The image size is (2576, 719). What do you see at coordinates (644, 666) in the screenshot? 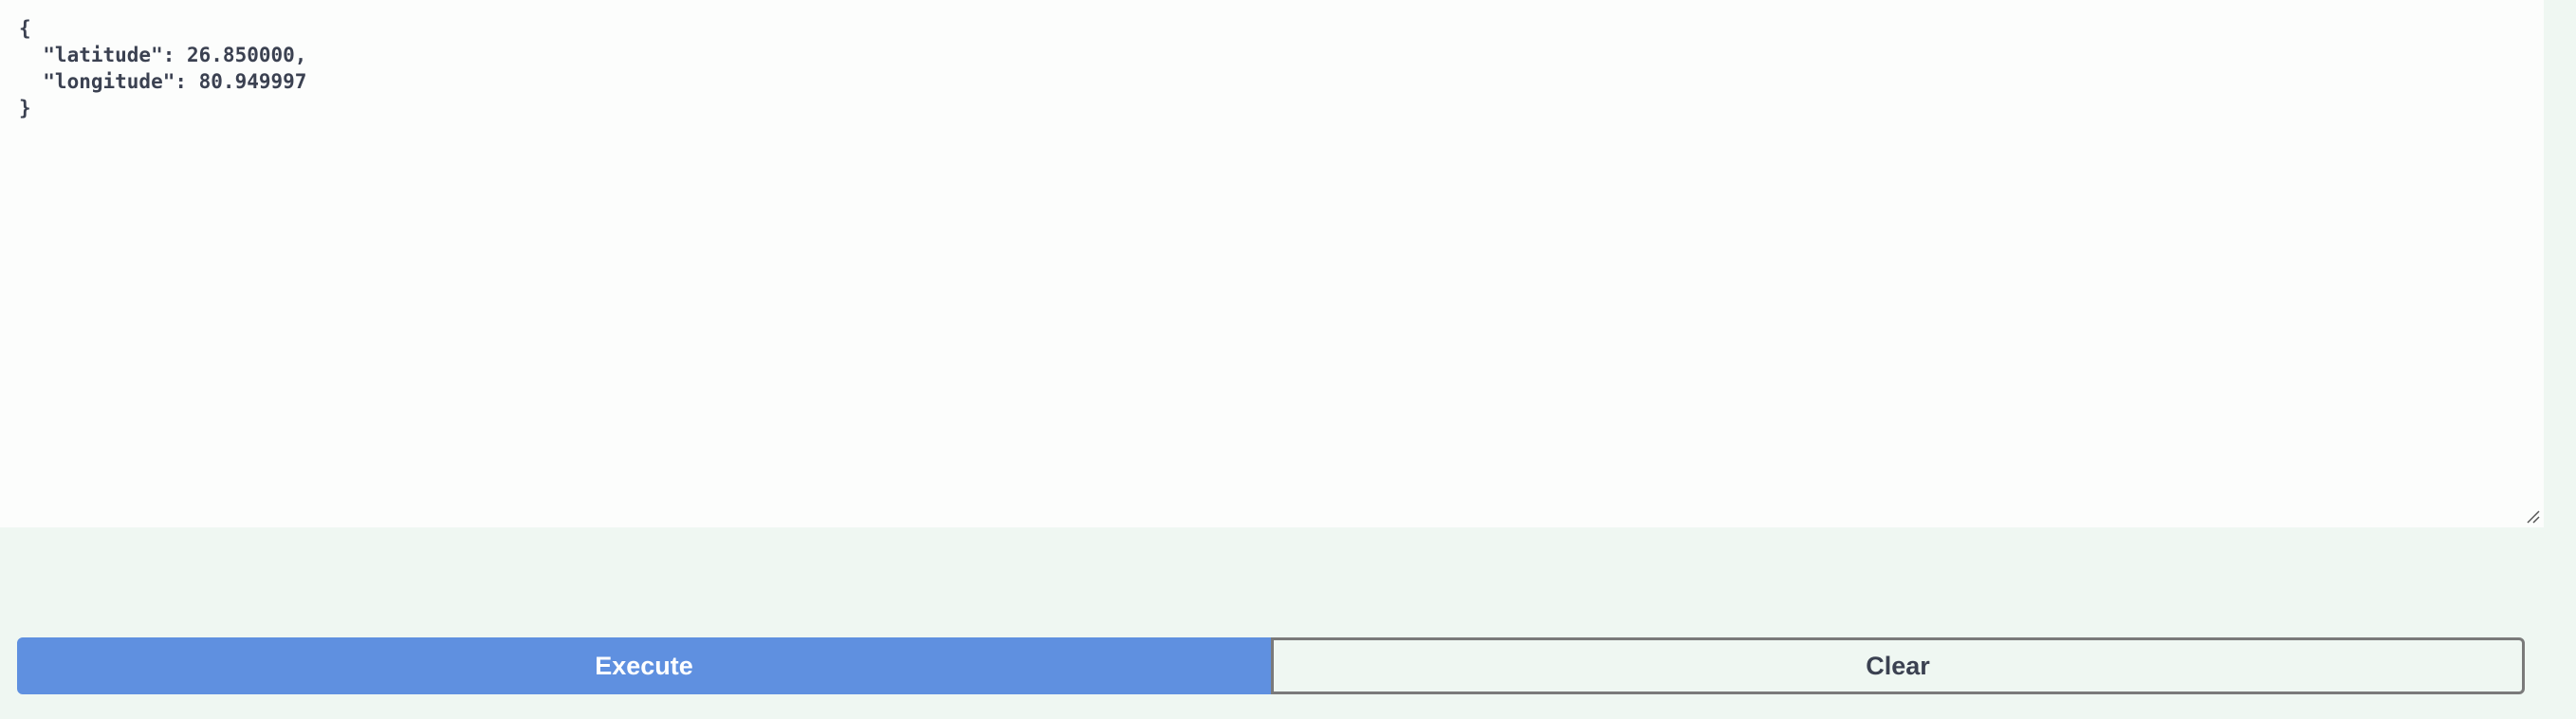
I see `execute-button: Execute` at bounding box center [644, 666].